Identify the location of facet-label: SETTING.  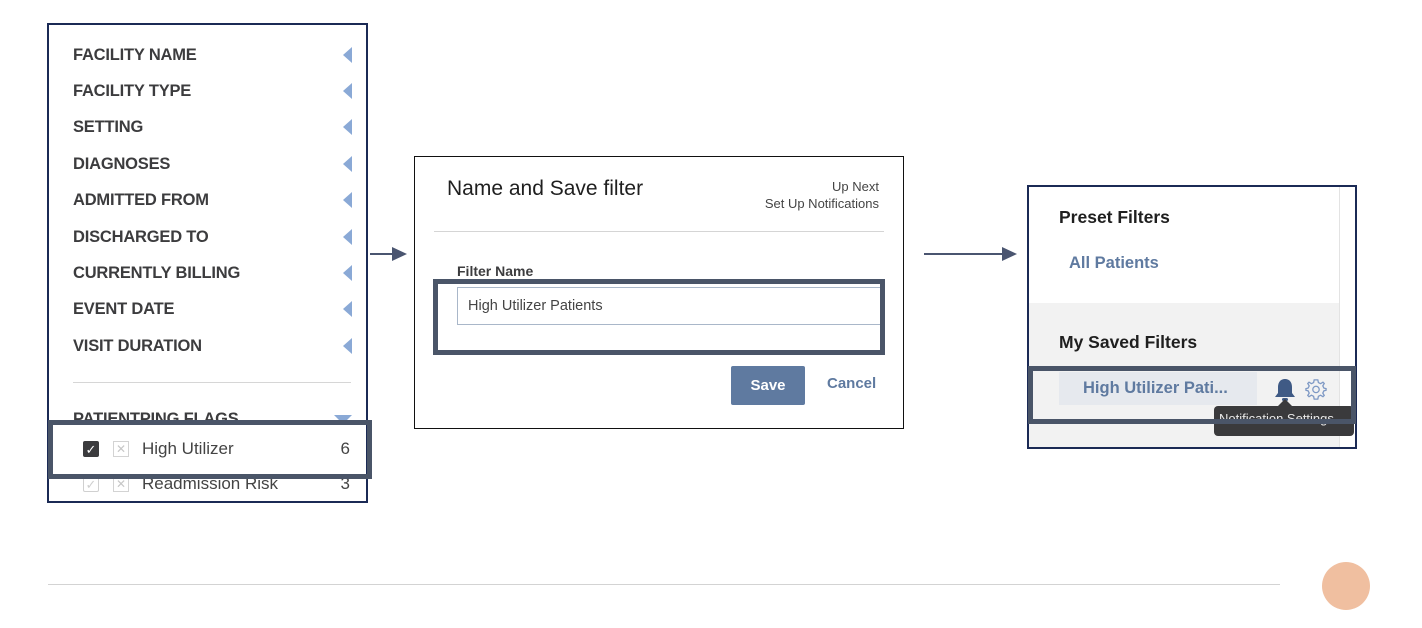
(108, 126).